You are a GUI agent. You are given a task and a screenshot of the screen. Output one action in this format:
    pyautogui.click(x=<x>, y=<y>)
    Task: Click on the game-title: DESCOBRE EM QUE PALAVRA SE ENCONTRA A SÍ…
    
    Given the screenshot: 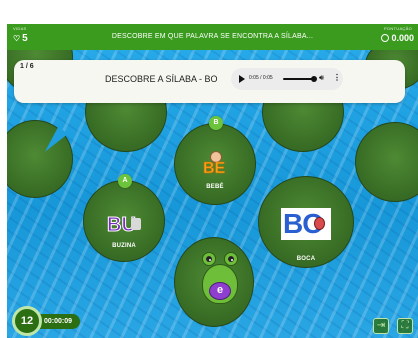 What is the action you would take?
    pyautogui.click(x=212, y=36)
    